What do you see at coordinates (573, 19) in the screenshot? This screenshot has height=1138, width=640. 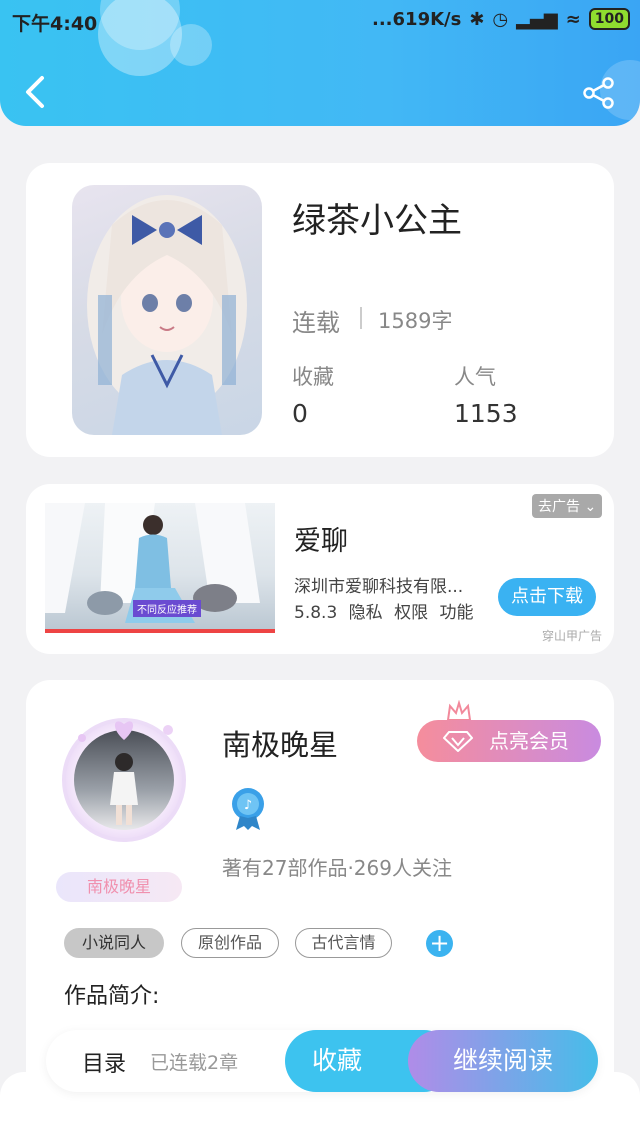 I see `wifi-icon: ≈` at bounding box center [573, 19].